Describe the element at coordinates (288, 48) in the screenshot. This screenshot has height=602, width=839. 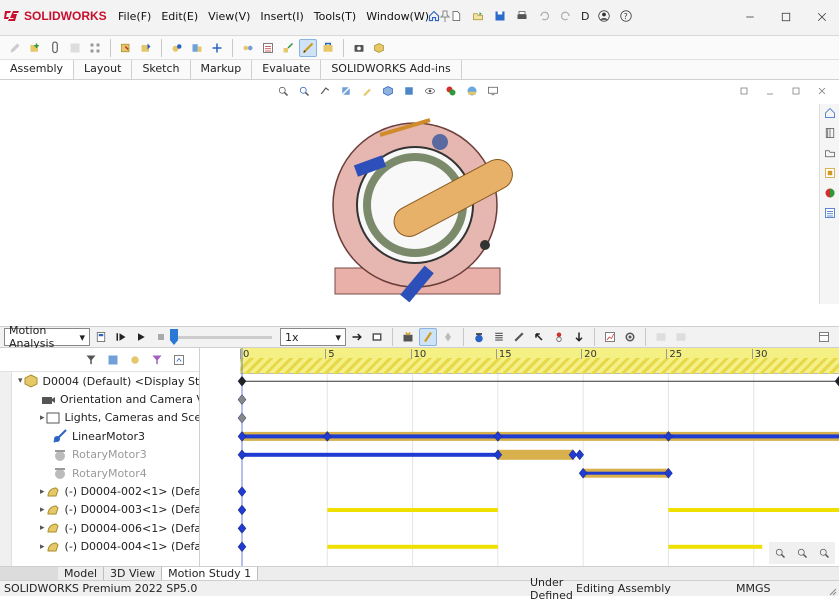
I see `exploded-view-icon` at that location.